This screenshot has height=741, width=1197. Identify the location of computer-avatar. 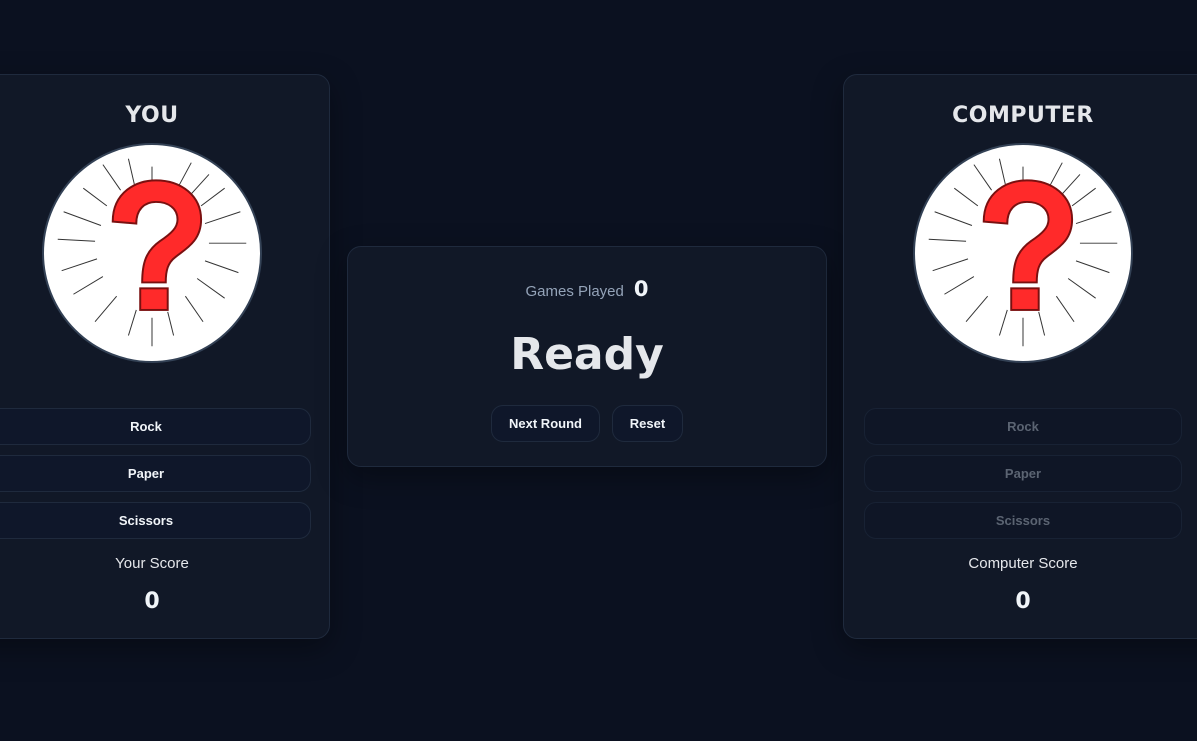
(1023, 253).